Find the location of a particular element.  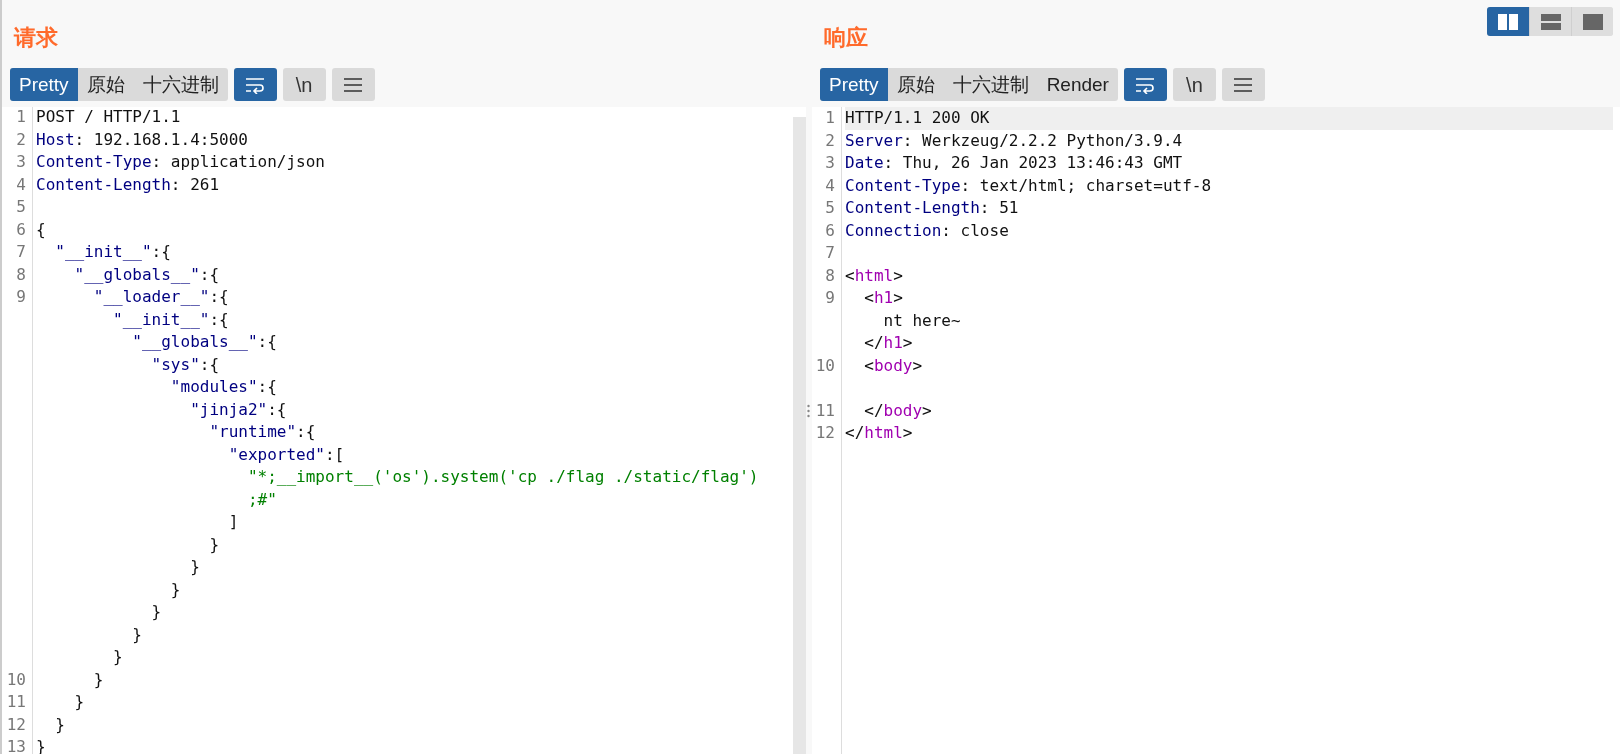

code-line: ] is located at coordinates (233, 522).